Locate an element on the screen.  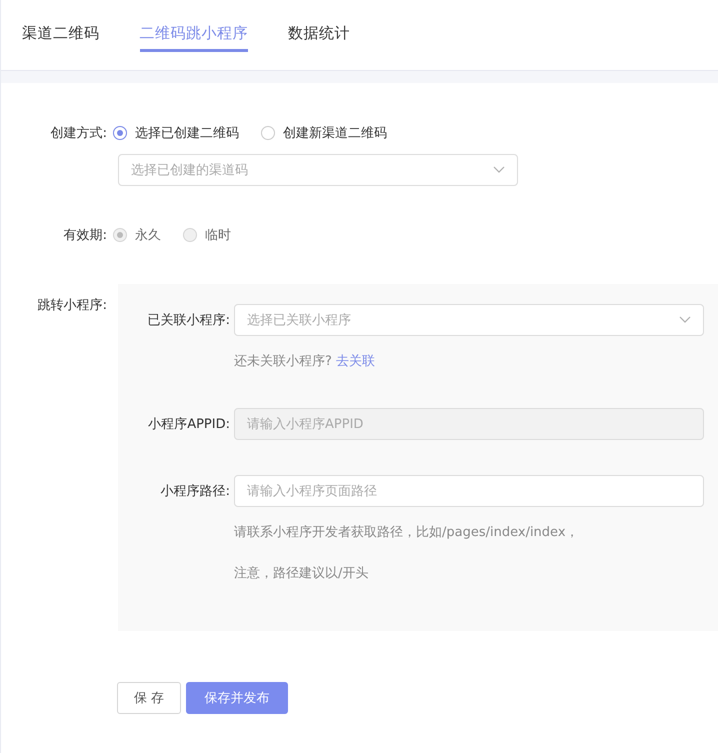
field-label: 跳转小程序: is located at coordinates (72, 305).